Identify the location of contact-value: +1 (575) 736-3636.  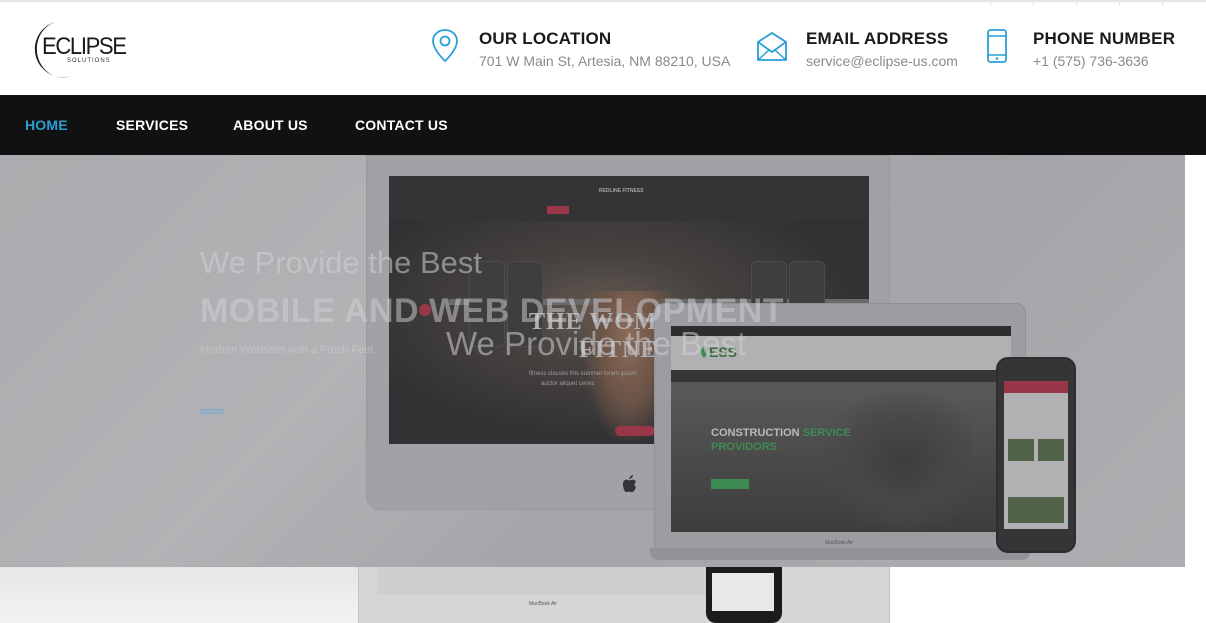
(1091, 61).